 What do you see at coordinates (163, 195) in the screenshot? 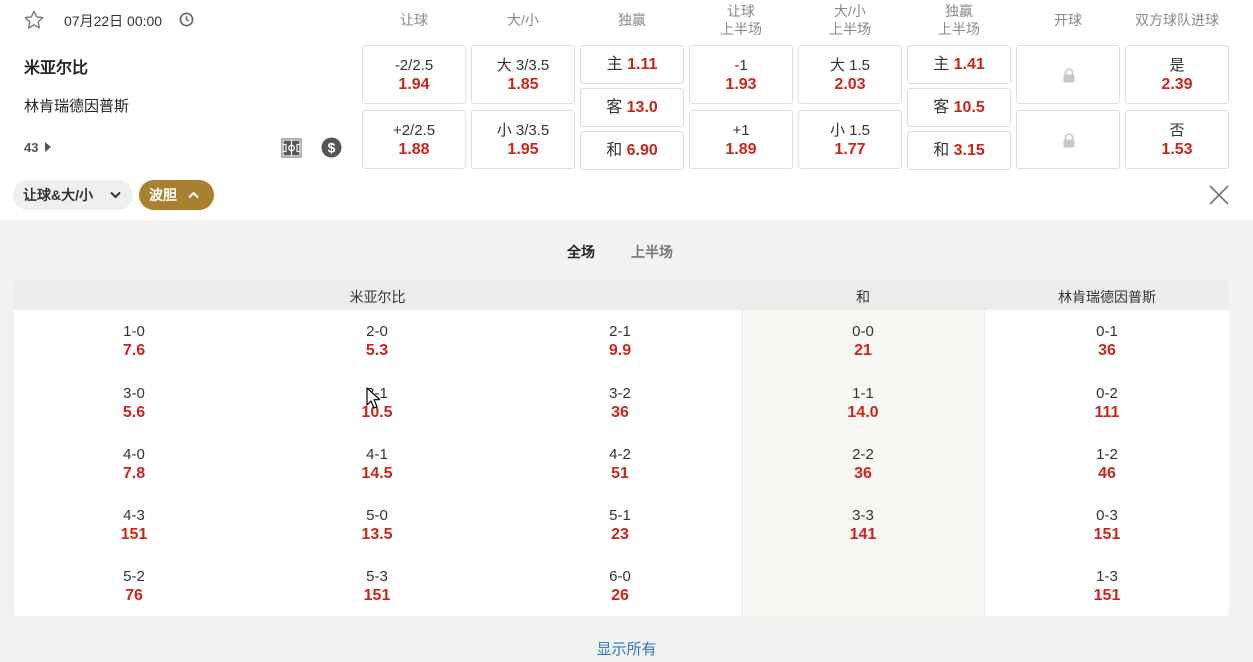
I see `tag-label: 波胆` at bounding box center [163, 195].